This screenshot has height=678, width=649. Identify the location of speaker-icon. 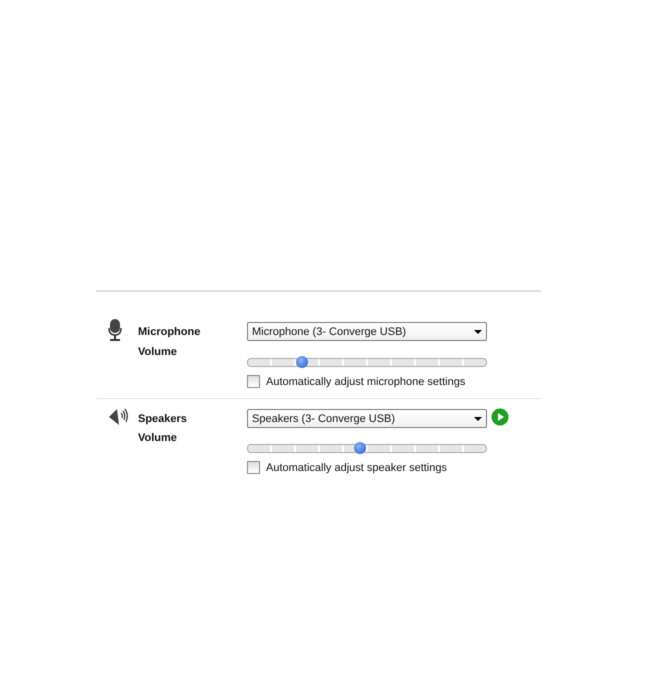
(118, 417).